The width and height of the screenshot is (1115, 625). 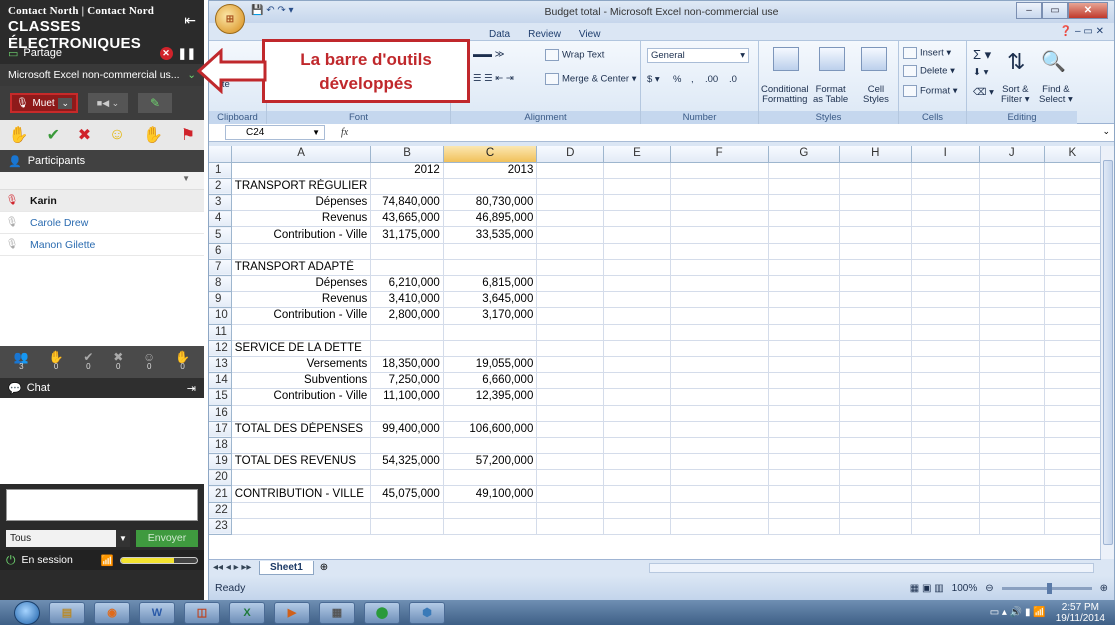 I want to click on browser-icon: ⬤, so click(x=382, y=612).